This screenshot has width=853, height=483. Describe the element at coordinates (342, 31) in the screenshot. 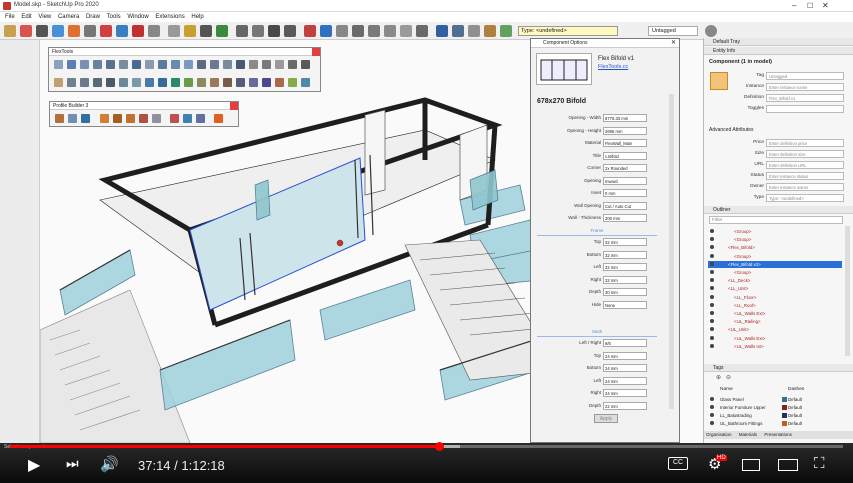

I see `layout-icon` at that location.